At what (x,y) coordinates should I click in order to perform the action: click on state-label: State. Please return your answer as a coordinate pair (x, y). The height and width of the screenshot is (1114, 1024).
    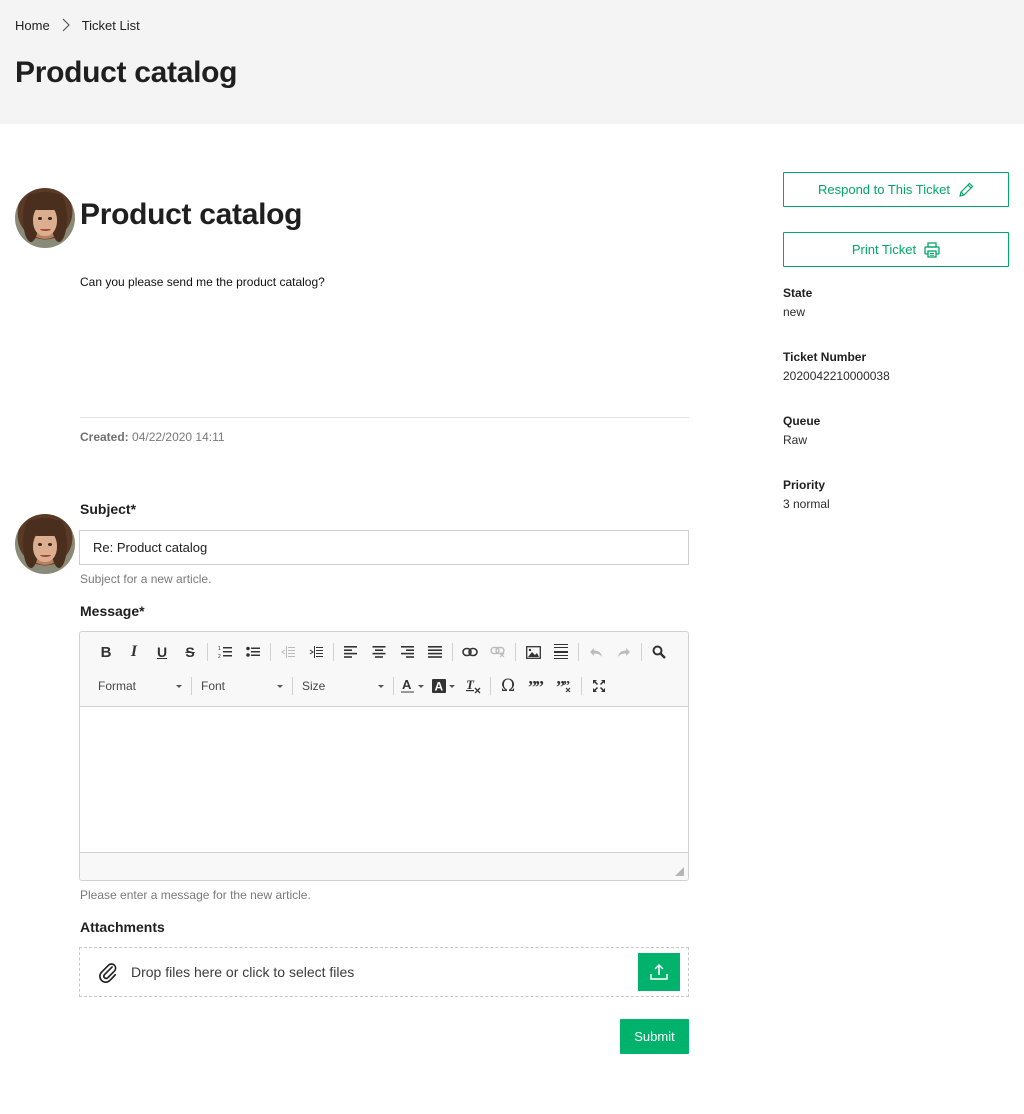
    Looking at the image, I should click on (798, 293).